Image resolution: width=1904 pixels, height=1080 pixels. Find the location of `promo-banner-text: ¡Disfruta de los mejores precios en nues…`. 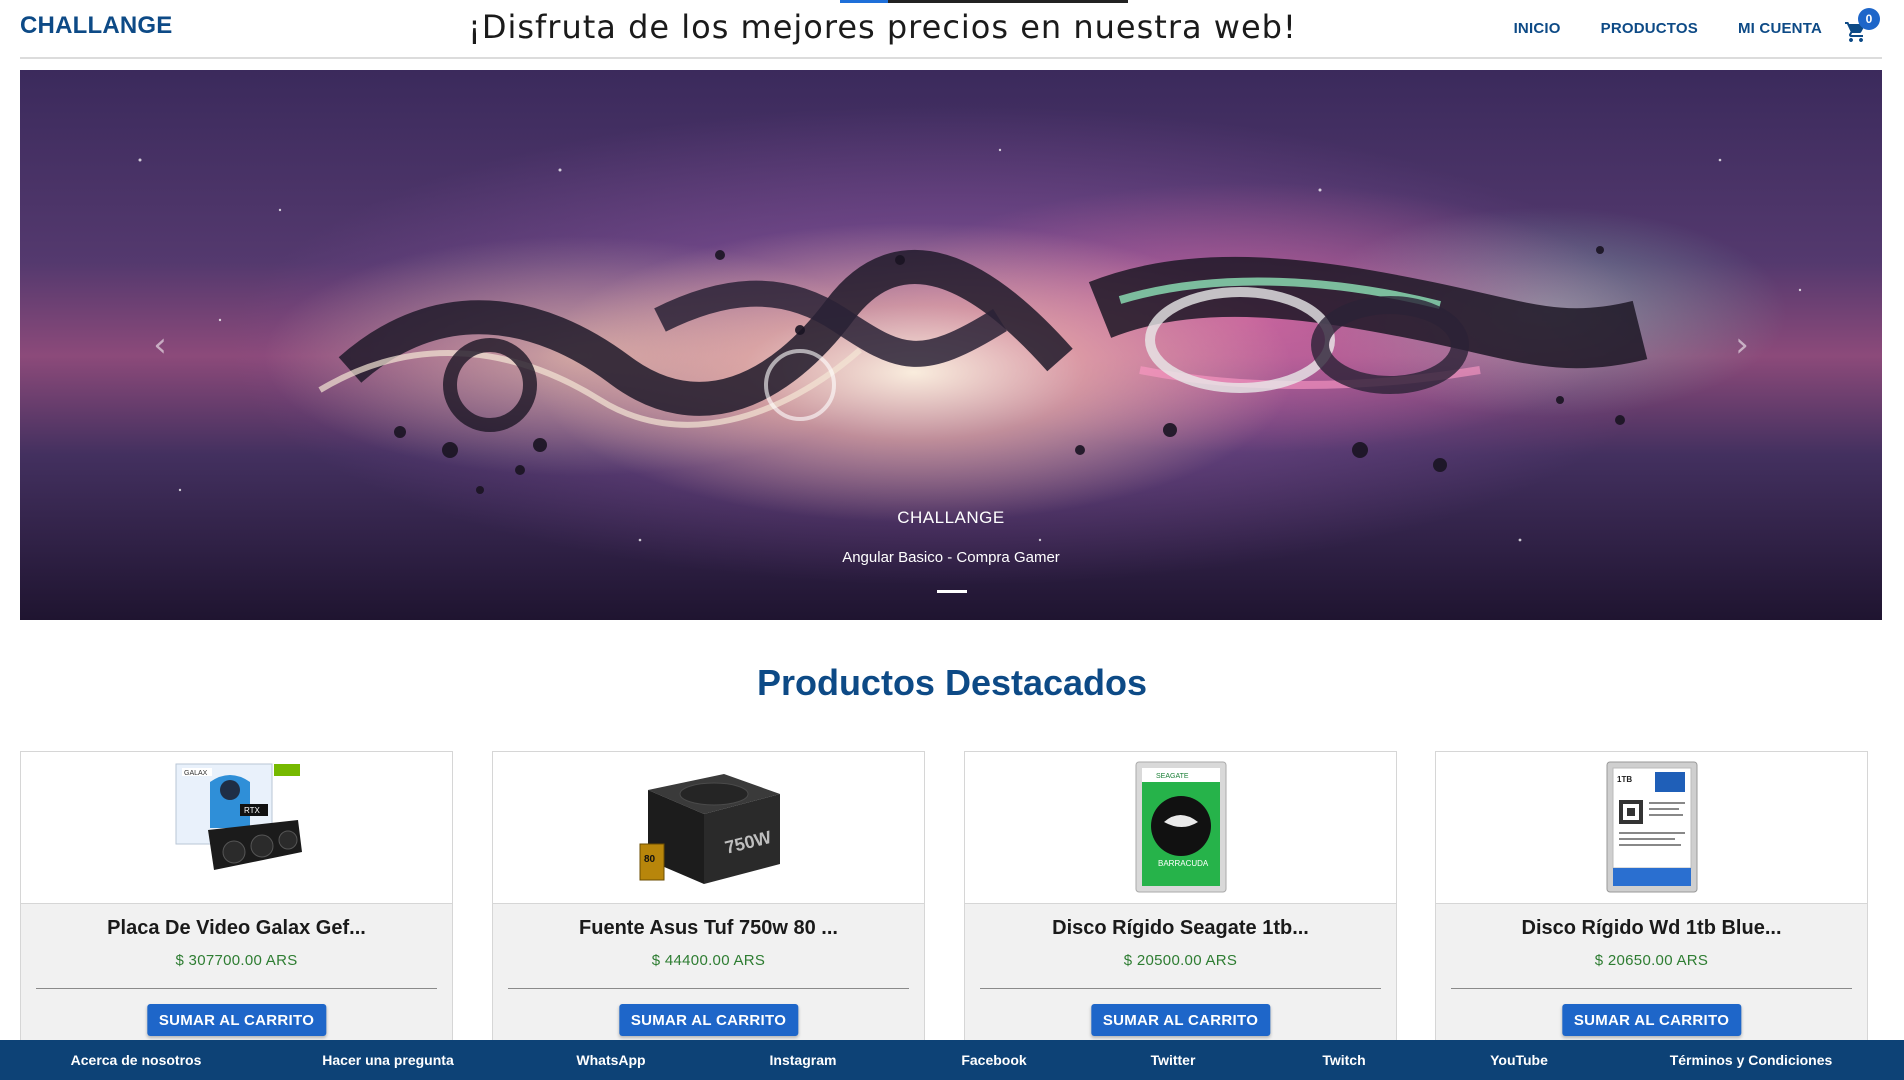

promo-banner-text: ¡Disfruta de los mejores precios en nues… is located at coordinates (882, 27).